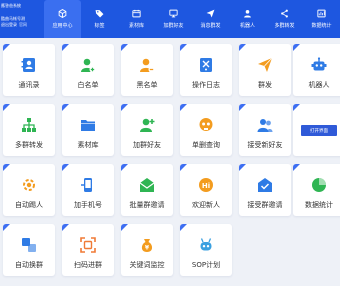  Describe the element at coordinates (29, 125) in the screenshot. I see `network-icon` at that location.